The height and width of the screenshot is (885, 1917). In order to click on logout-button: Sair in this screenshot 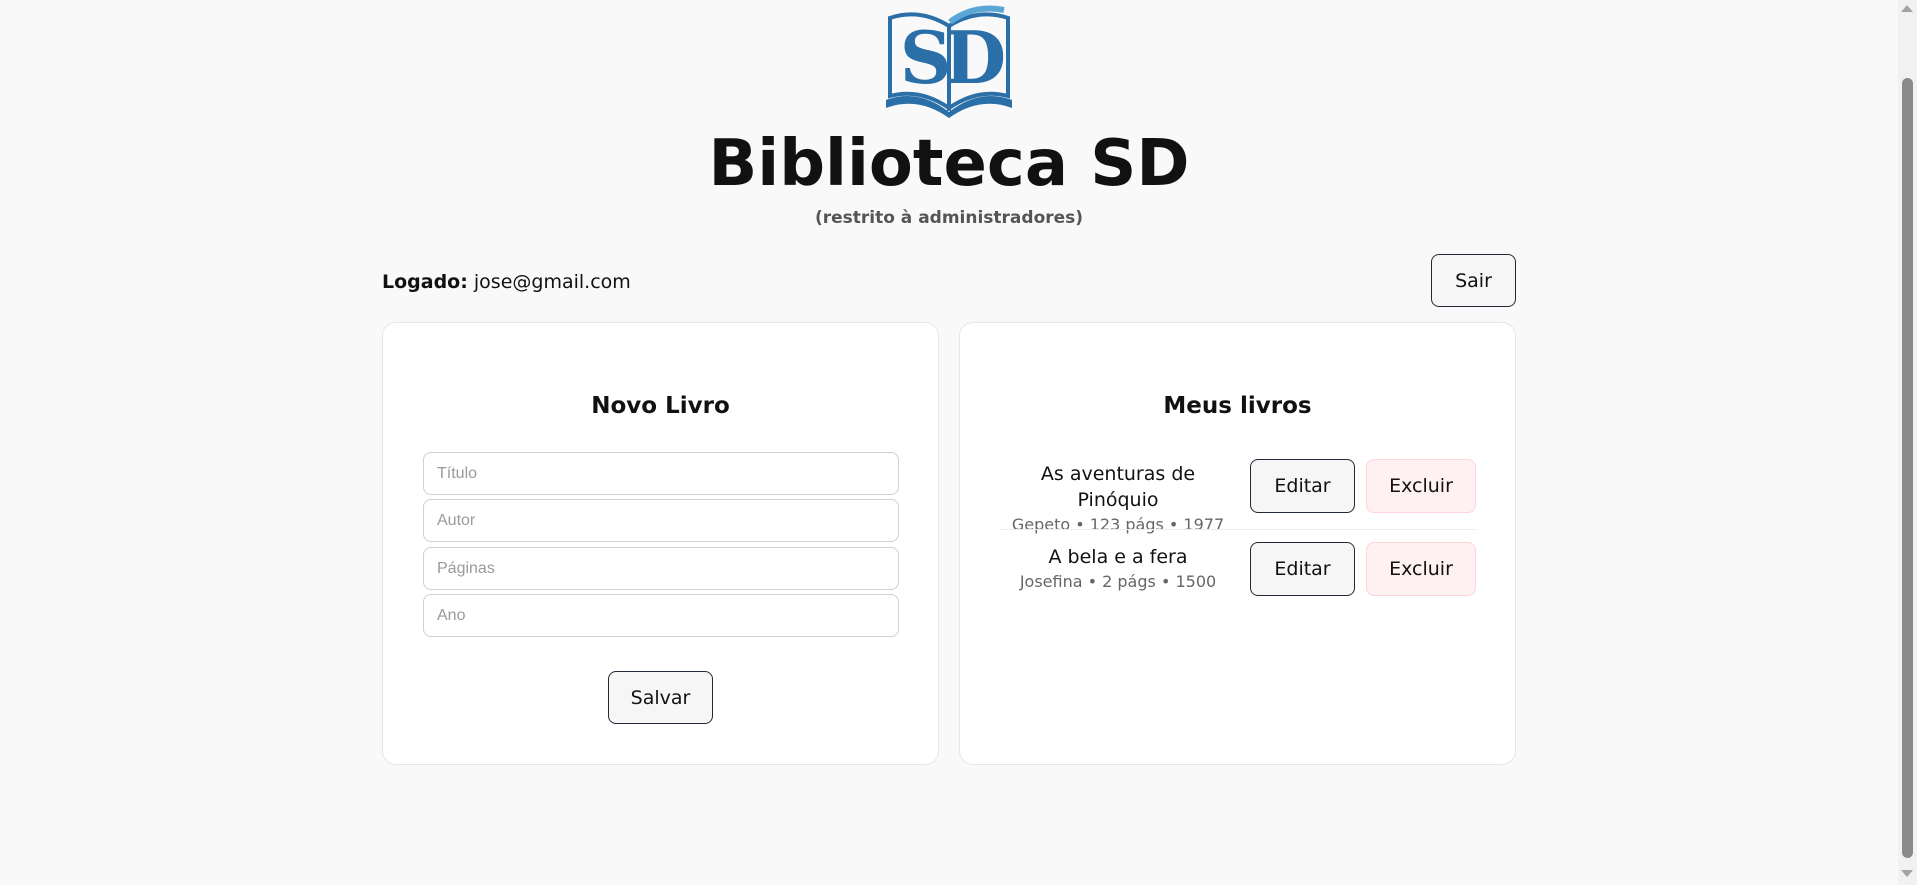, I will do `click(1473, 280)`.